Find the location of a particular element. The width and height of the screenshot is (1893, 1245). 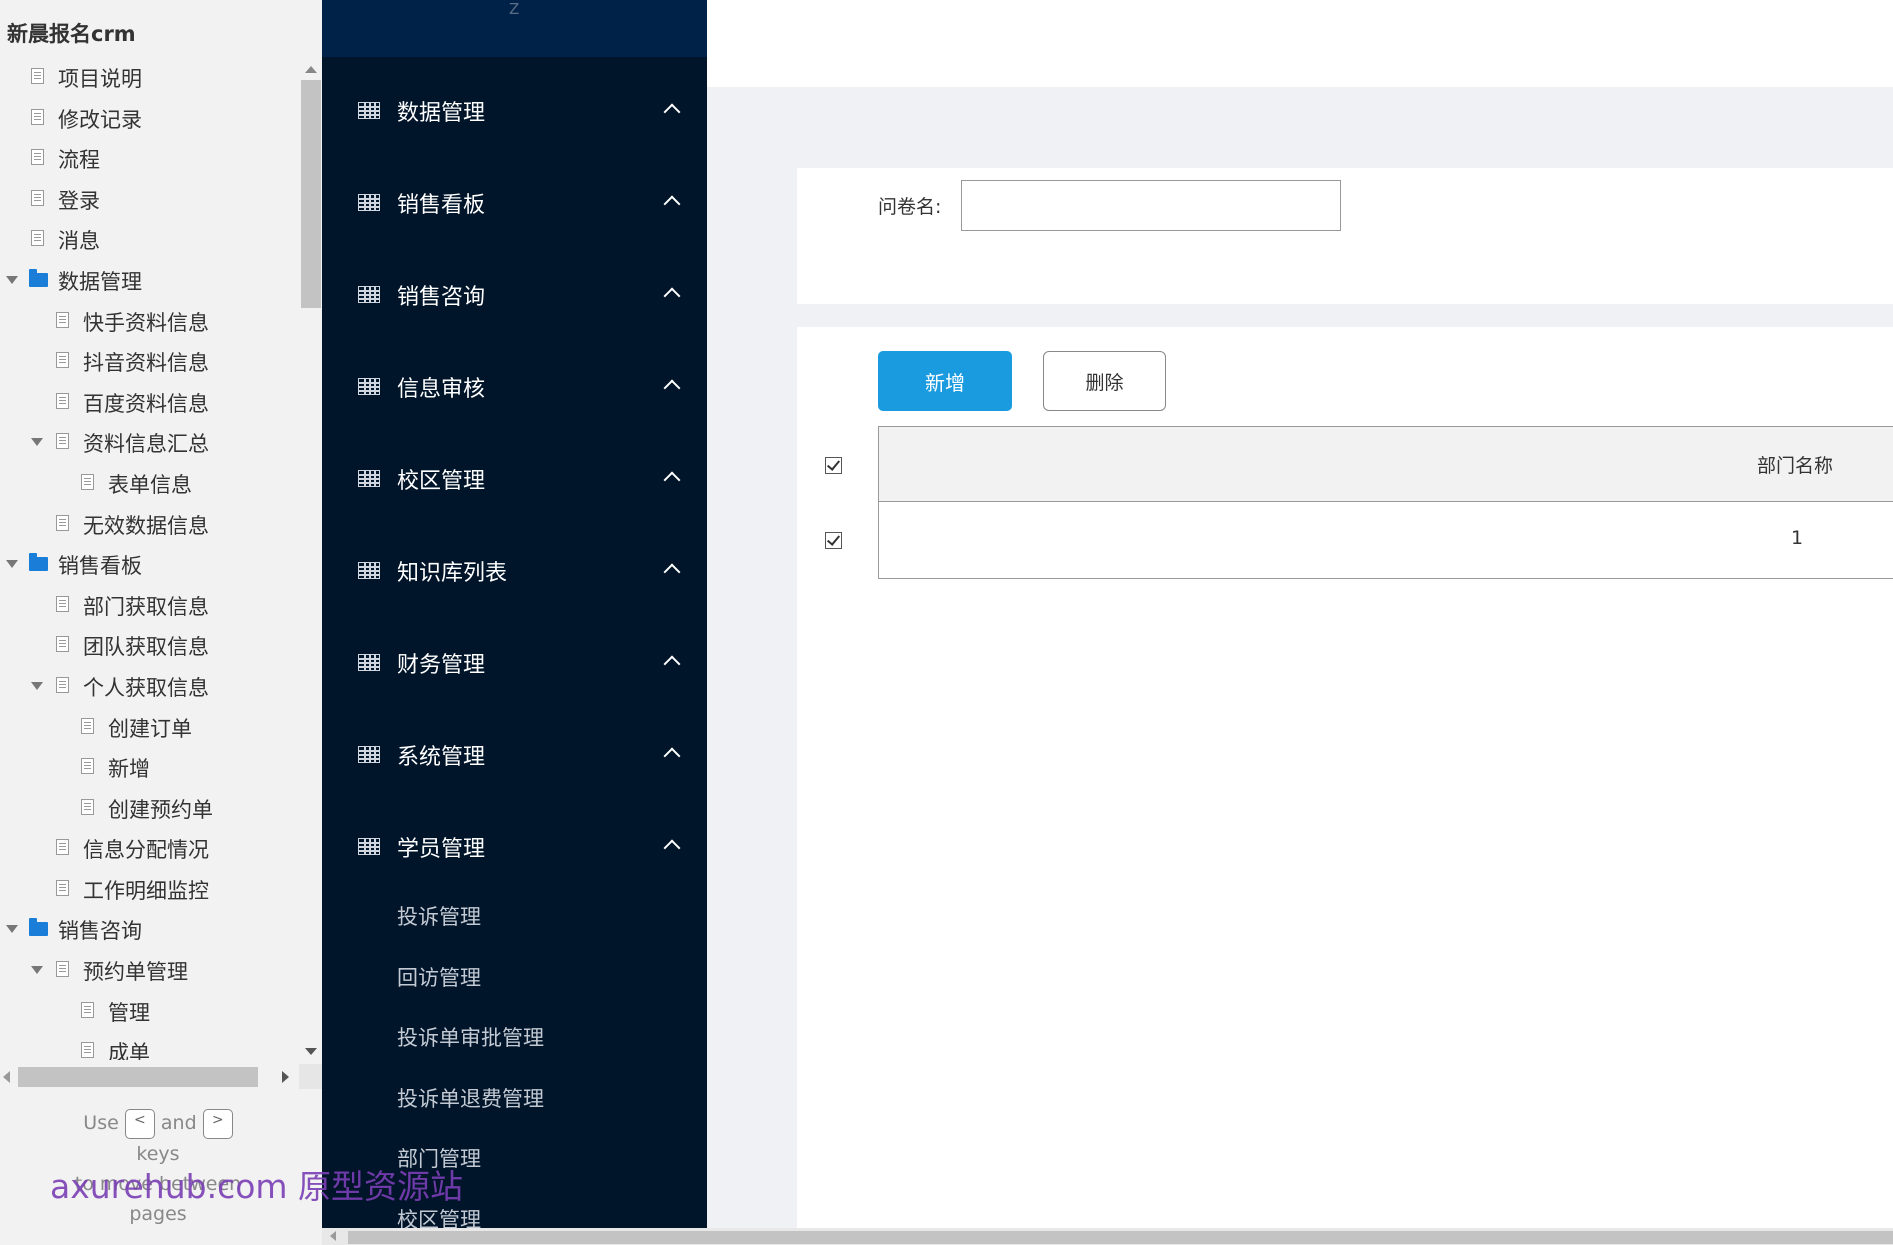

sitemap-item: 数据管理 is located at coordinates (149, 279).